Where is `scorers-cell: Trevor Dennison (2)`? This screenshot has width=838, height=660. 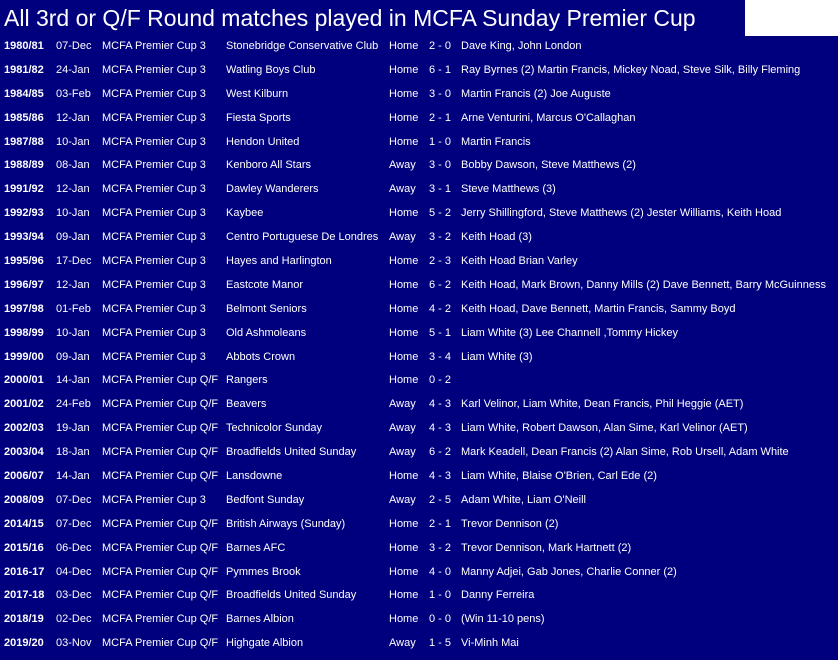 scorers-cell: Trevor Dennison (2) is located at coordinates (510, 523).